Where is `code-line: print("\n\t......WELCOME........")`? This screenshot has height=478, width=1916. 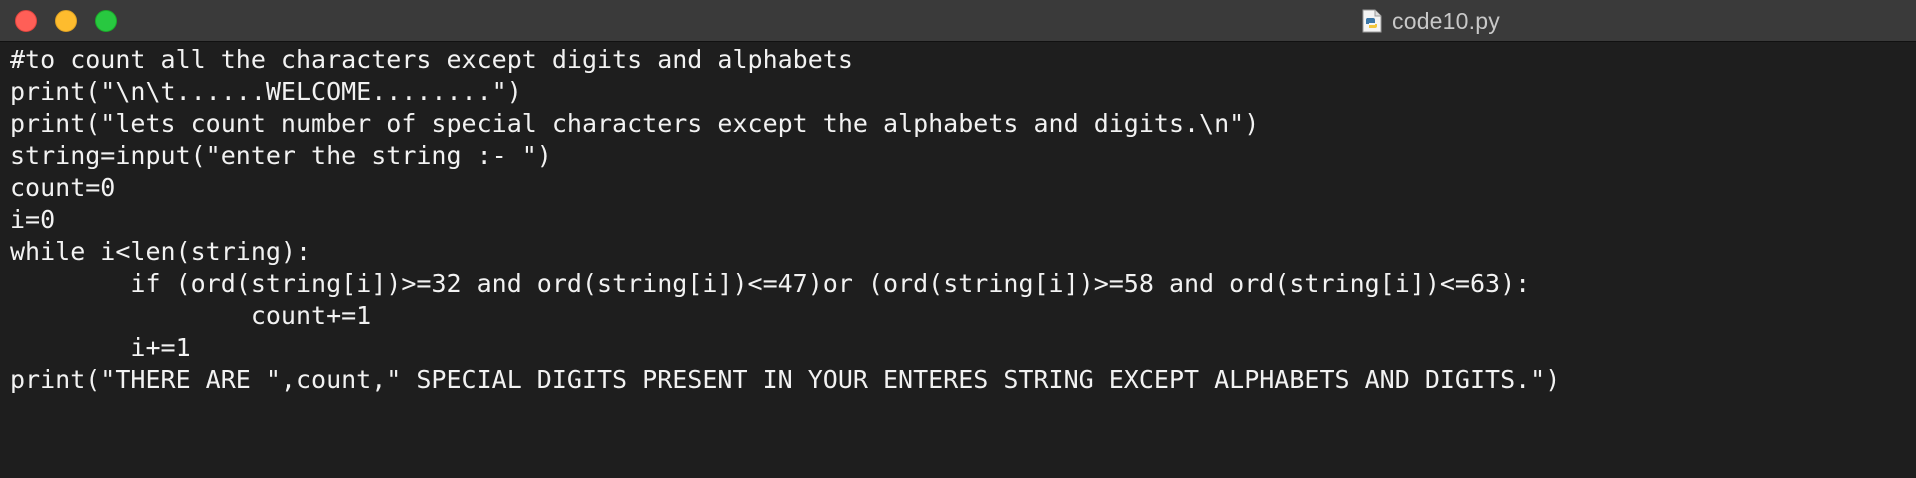 code-line: print("\n\t......WELCOME........") is located at coordinates (266, 91).